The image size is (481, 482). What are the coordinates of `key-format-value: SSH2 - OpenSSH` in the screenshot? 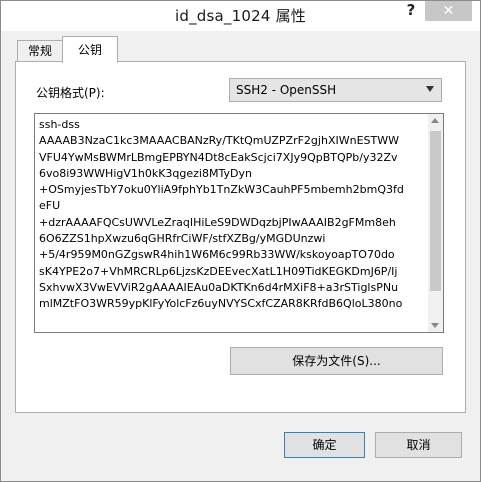 It's located at (286, 90).